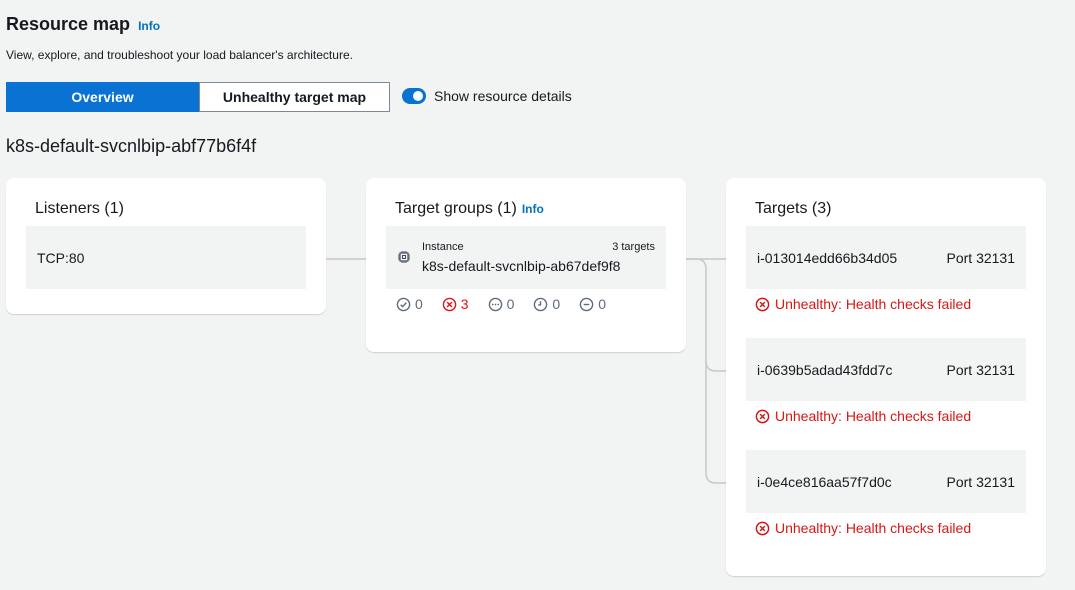 The height and width of the screenshot is (590, 1075). I want to click on listeners-title: Listeners (1), so click(79, 208).